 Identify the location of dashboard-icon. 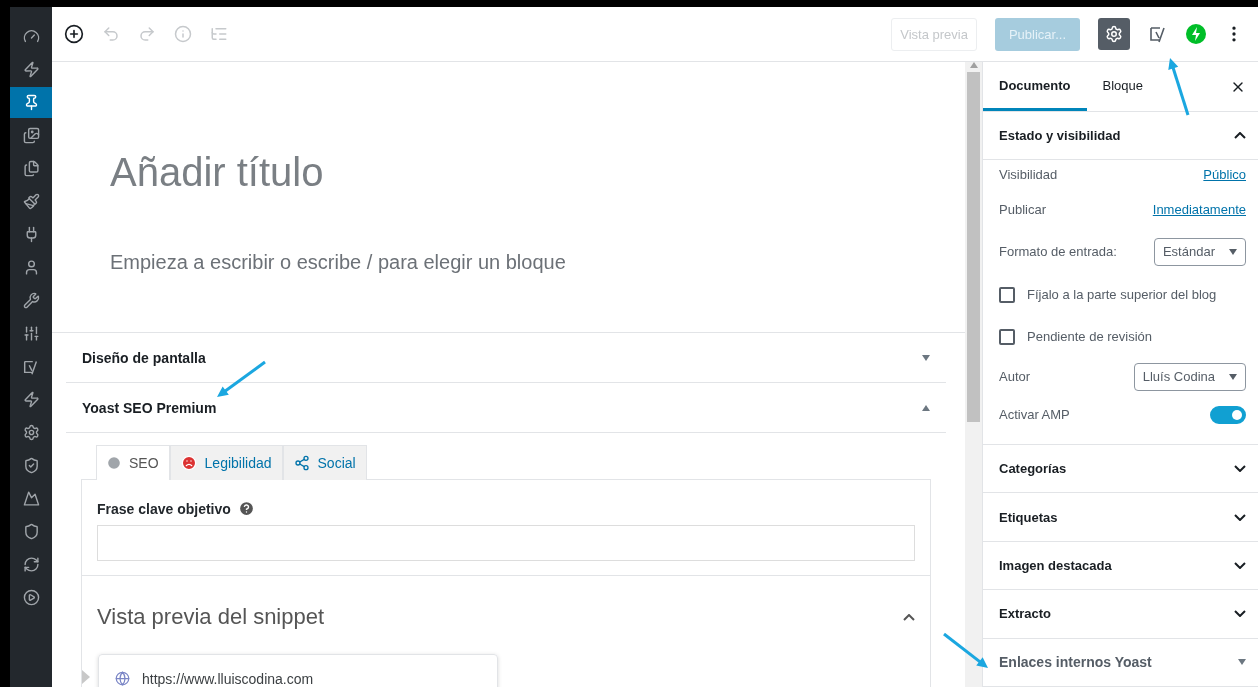
(31, 36).